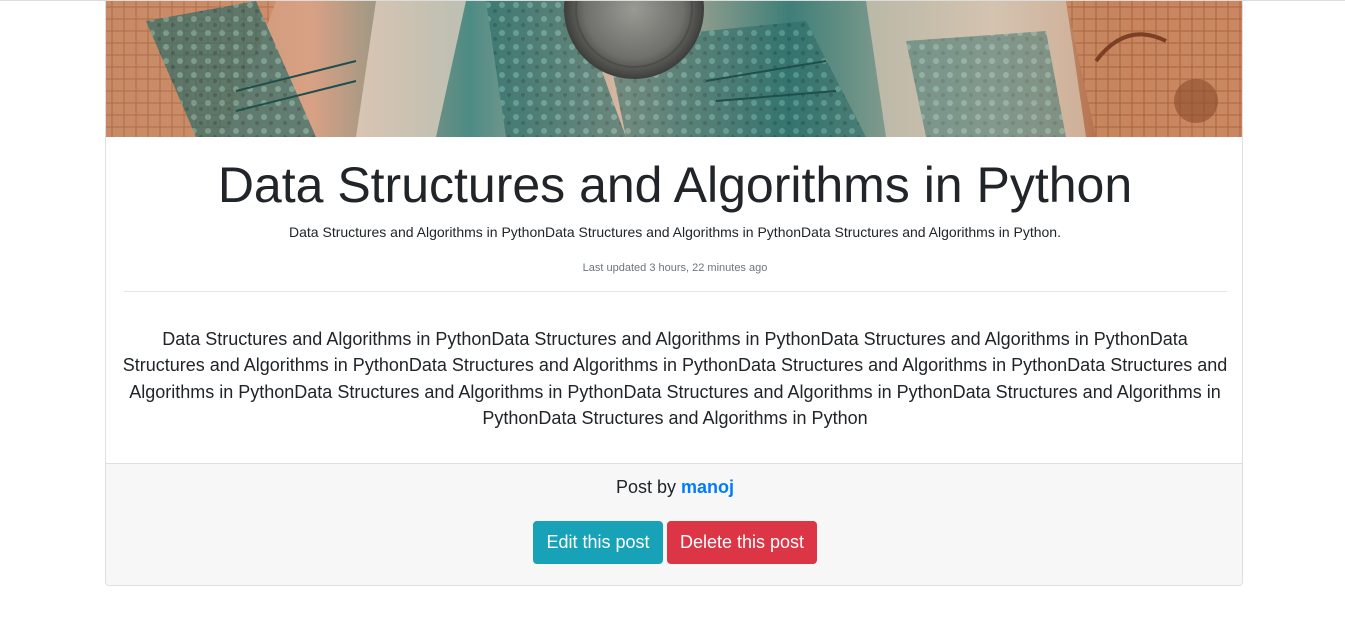 Image resolution: width=1345 pixels, height=625 pixels. I want to click on author-link: manoj, so click(707, 487).